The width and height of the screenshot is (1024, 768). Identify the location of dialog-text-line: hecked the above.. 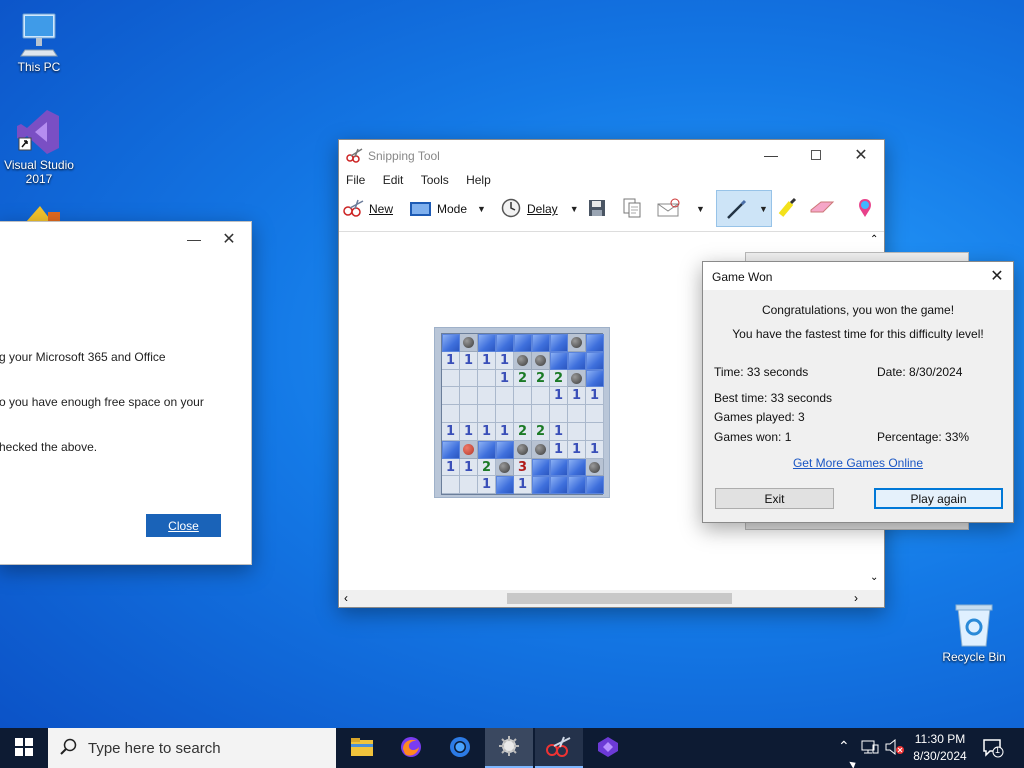
(49, 447).